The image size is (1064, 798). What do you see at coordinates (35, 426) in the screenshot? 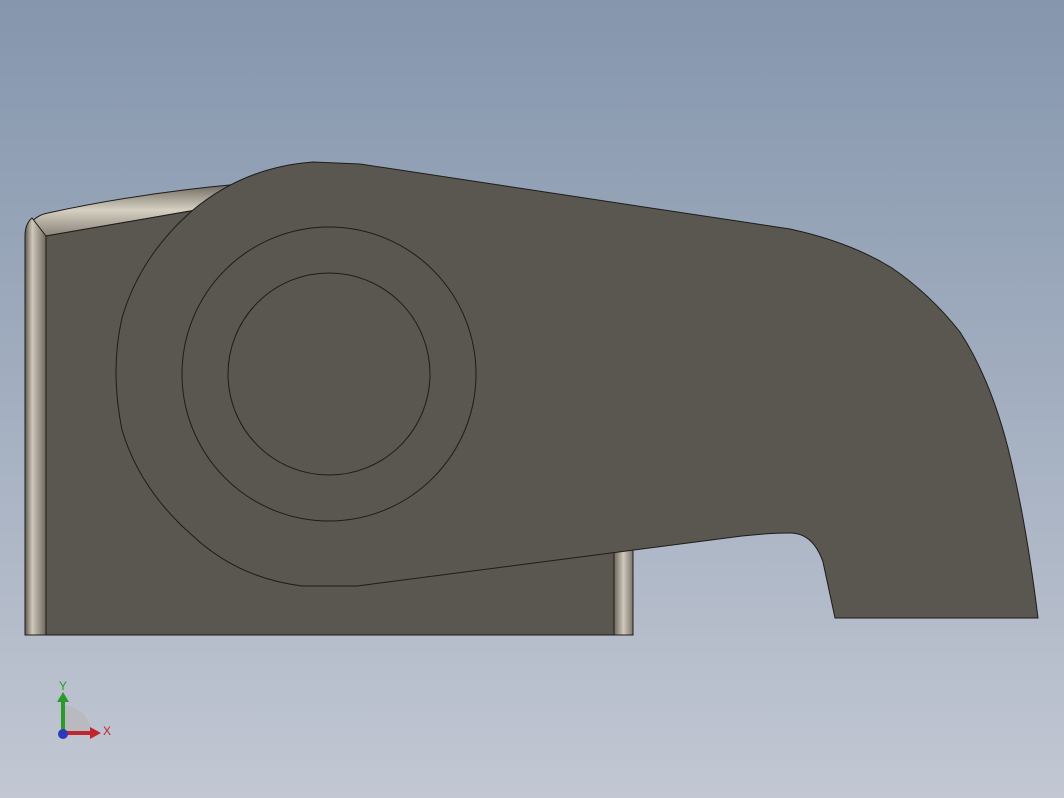
I see `left-side-face` at bounding box center [35, 426].